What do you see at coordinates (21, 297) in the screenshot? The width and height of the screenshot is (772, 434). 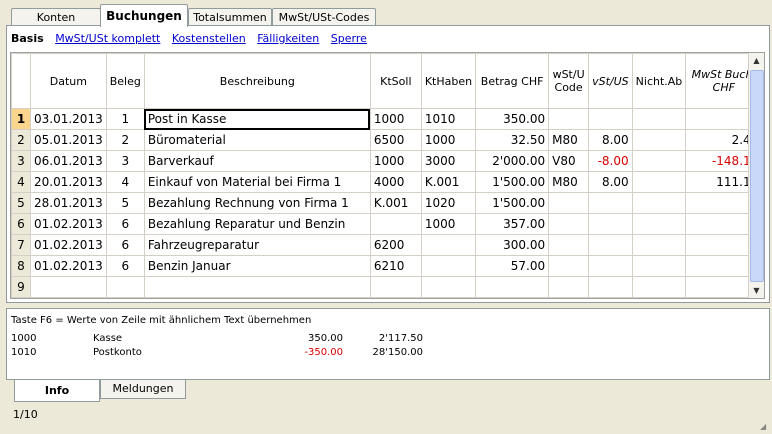 I see `row-number: *` at bounding box center [21, 297].